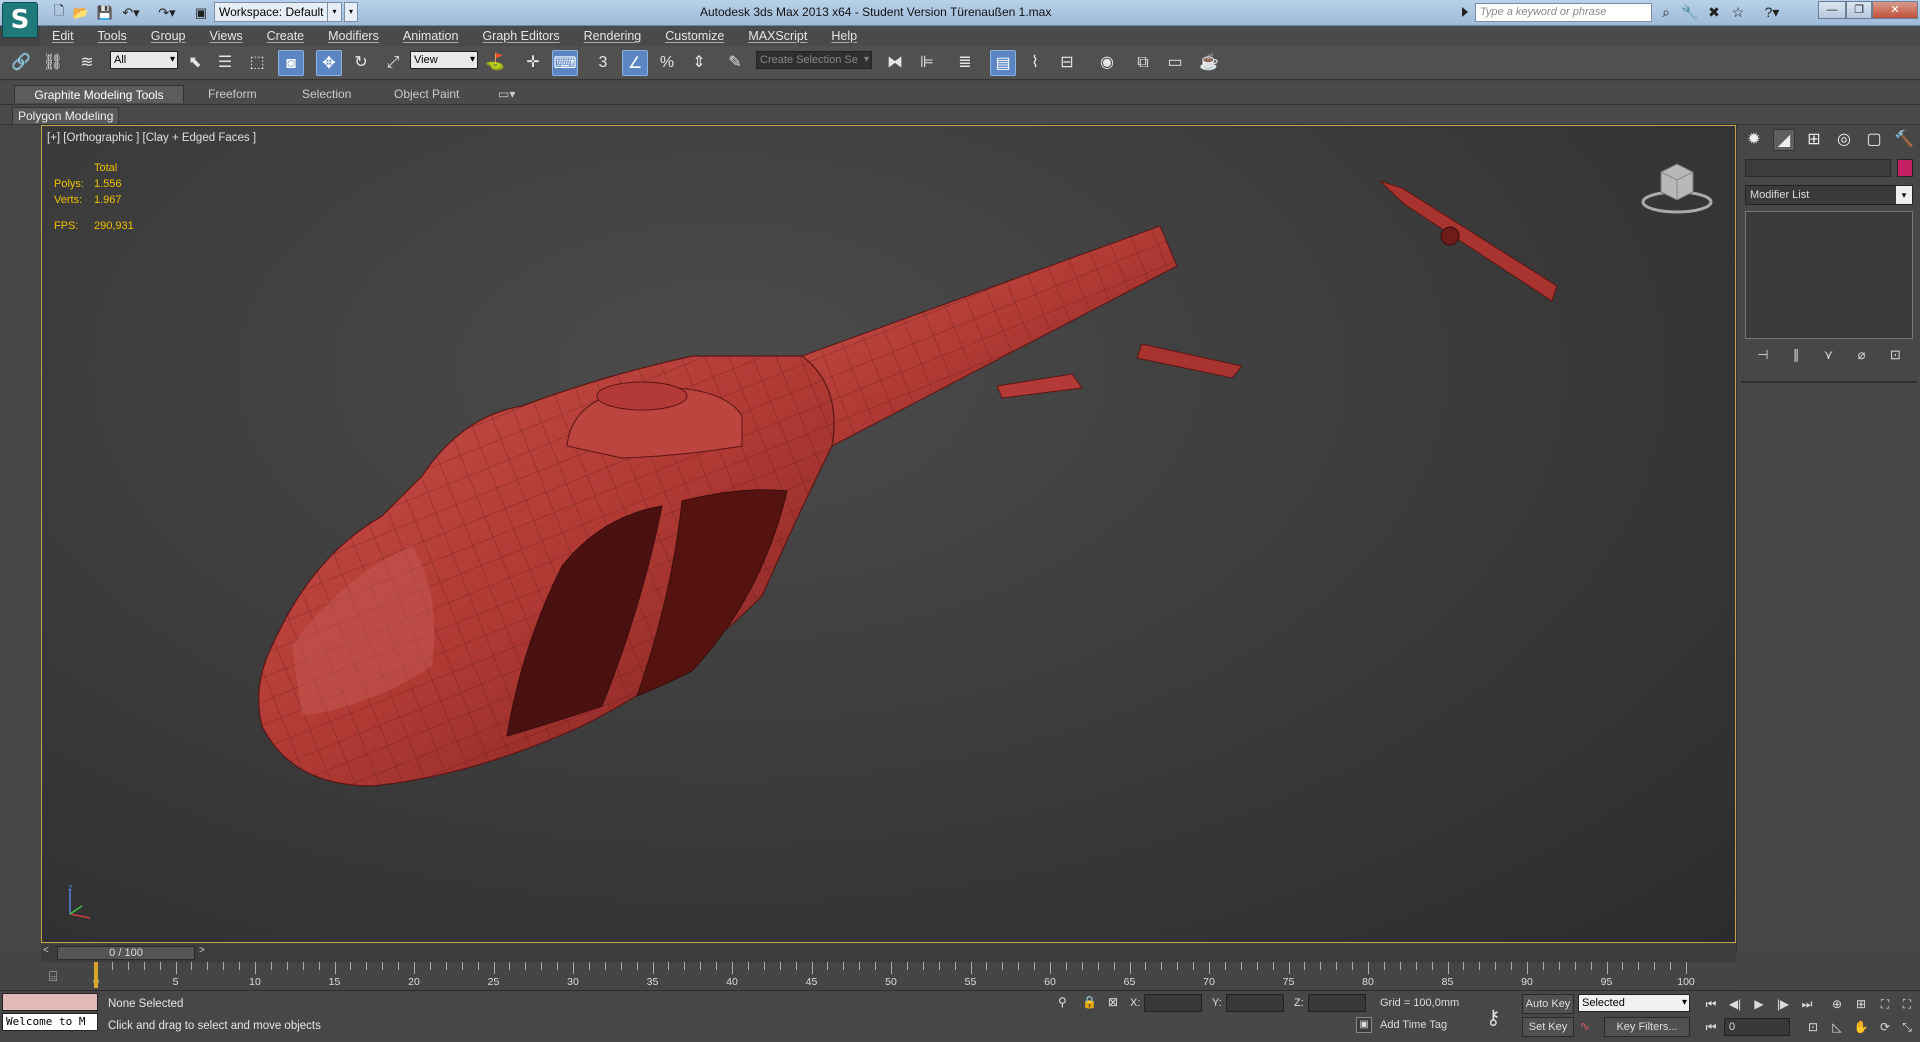 The height and width of the screenshot is (1042, 1920). Describe the element at coordinates (353, 36) in the screenshot. I see `menu-modifiers: Modifiers` at that location.